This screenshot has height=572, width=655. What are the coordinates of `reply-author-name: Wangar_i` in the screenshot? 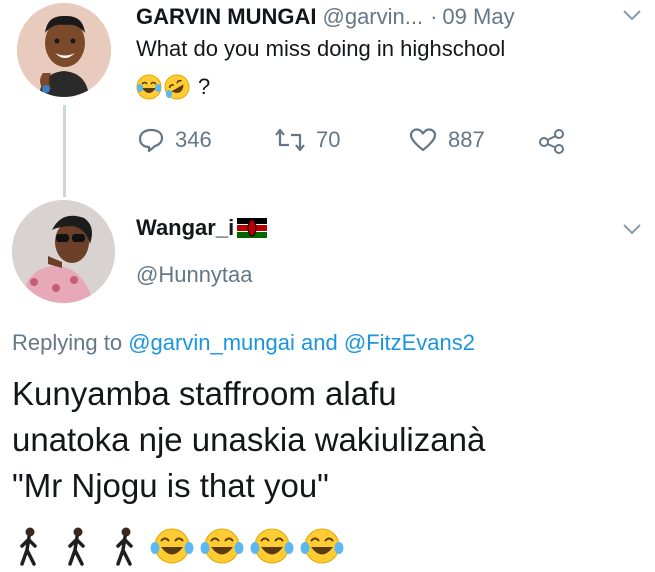 It's located at (185, 228).